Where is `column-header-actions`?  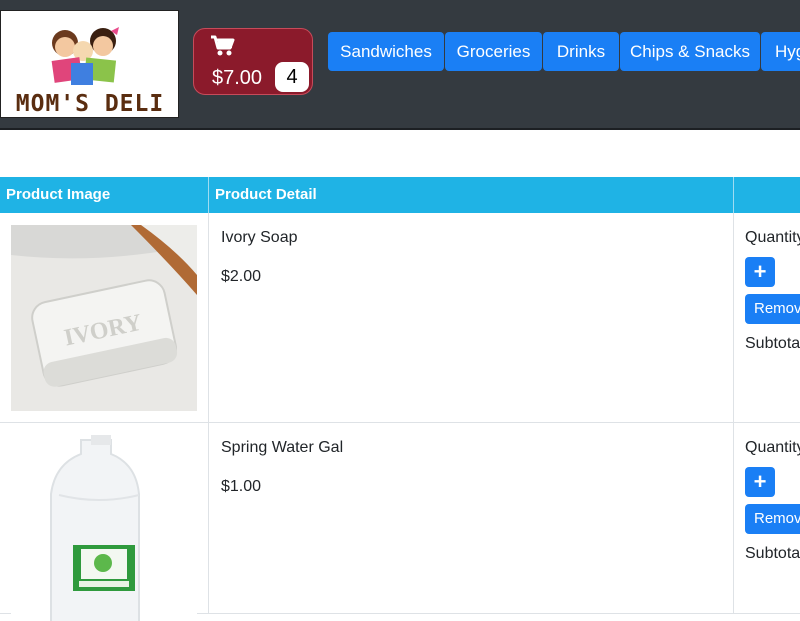 column-header-actions is located at coordinates (767, 195).